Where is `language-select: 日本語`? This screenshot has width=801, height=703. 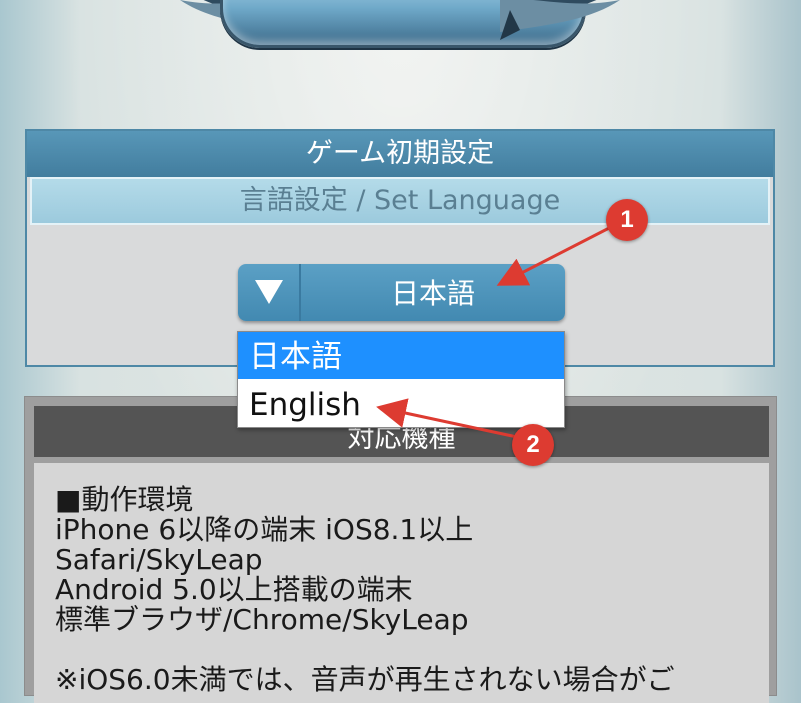
language-select: 日本語 is located at coordinates (401, 292).